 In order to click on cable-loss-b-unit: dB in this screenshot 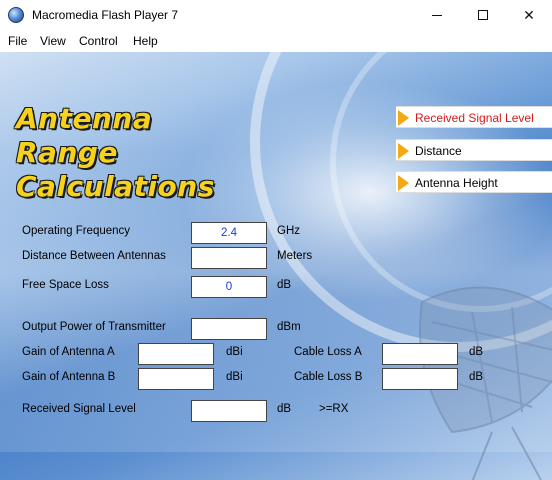, I will do `click(476, 377)`.